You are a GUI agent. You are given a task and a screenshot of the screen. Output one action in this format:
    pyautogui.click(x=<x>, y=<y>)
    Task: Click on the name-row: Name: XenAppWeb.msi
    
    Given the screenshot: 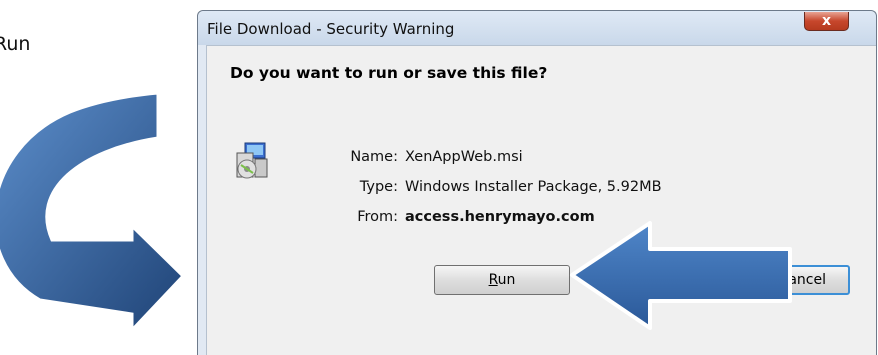 What is the action you would take?
    pyautogui.click(x=538, y=159)
    